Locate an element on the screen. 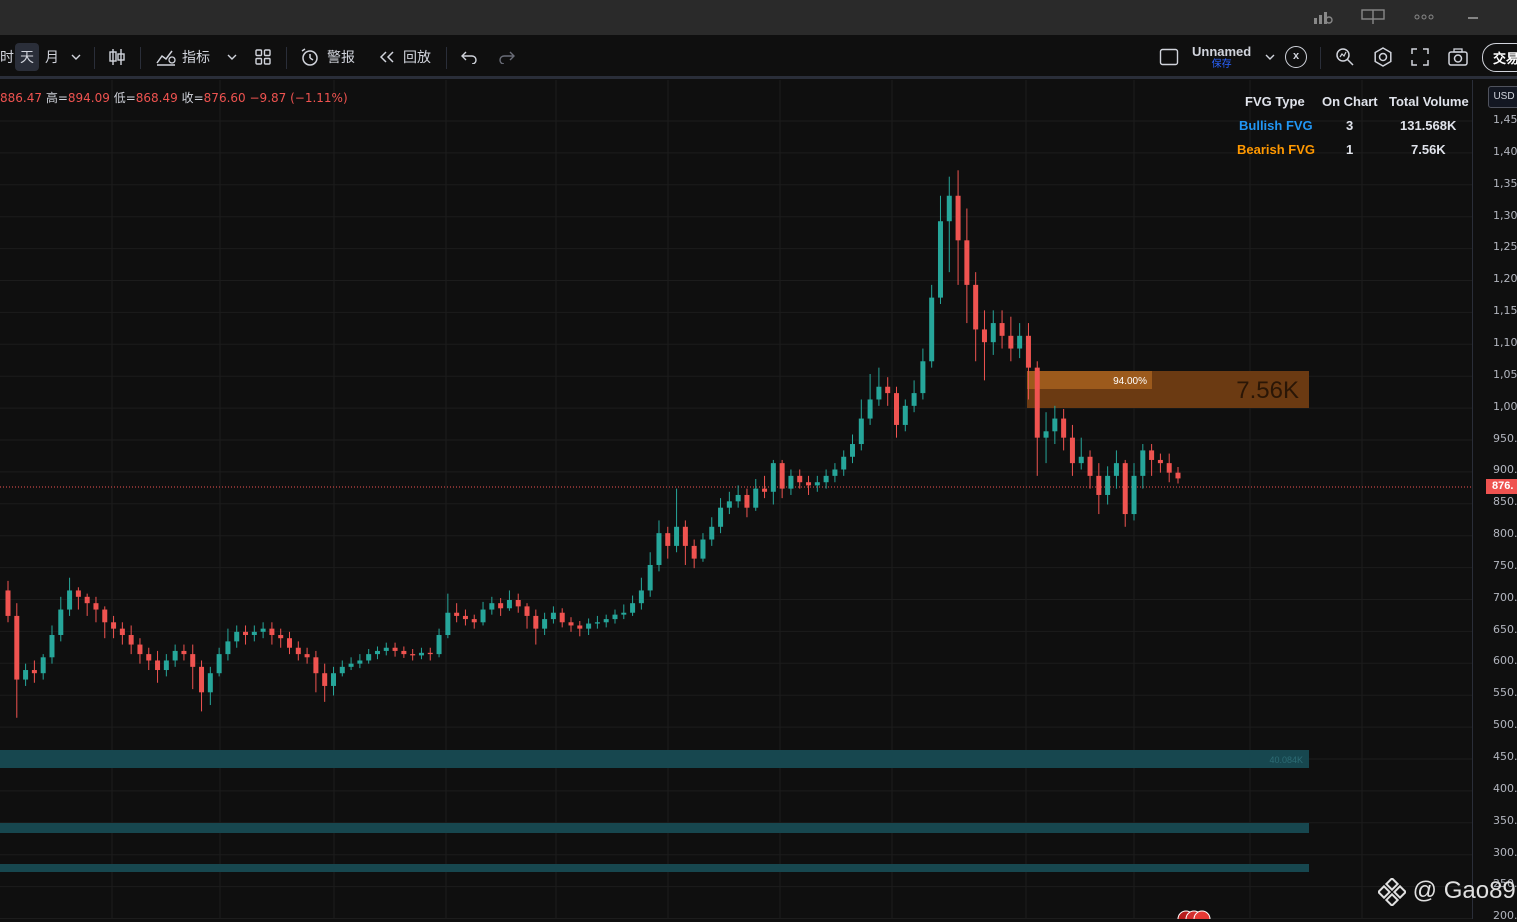  timeframe-month: 月 is located at coordinates (52, 57).